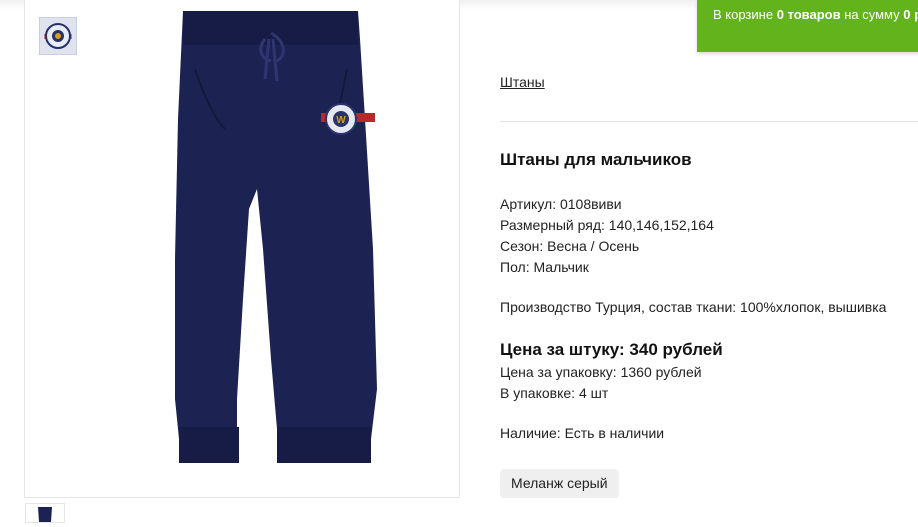 This screenshot has height=527, width=918. Describe the element at coordinates (872, 14) in the screenshot. I see `cart-middle: на сумму` at that location.